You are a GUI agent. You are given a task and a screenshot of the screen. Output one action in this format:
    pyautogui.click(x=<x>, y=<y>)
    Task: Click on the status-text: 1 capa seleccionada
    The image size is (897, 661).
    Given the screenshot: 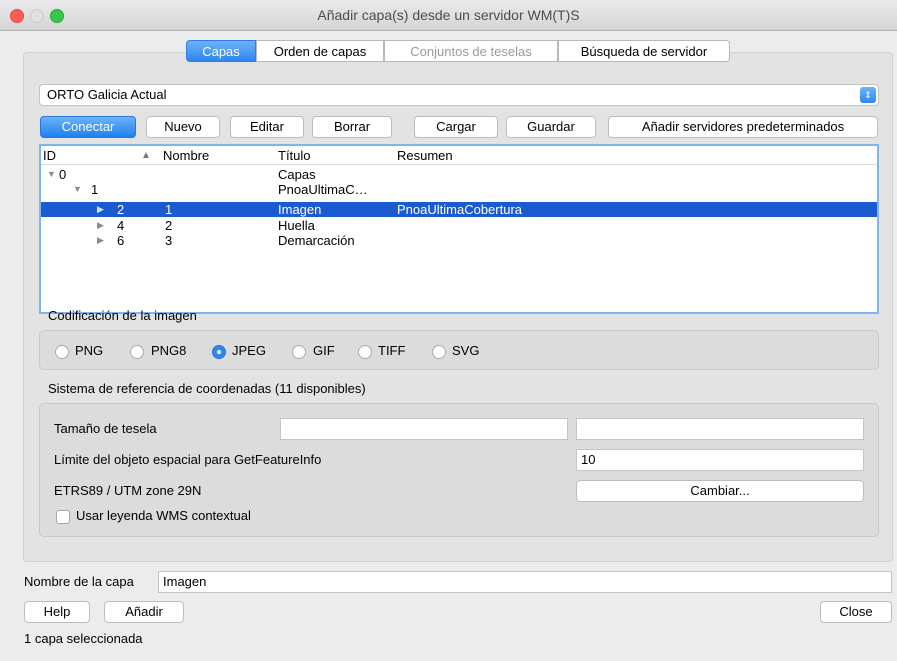 What is the action you would take?
    pyautogui.click(x=83, y=638)
    